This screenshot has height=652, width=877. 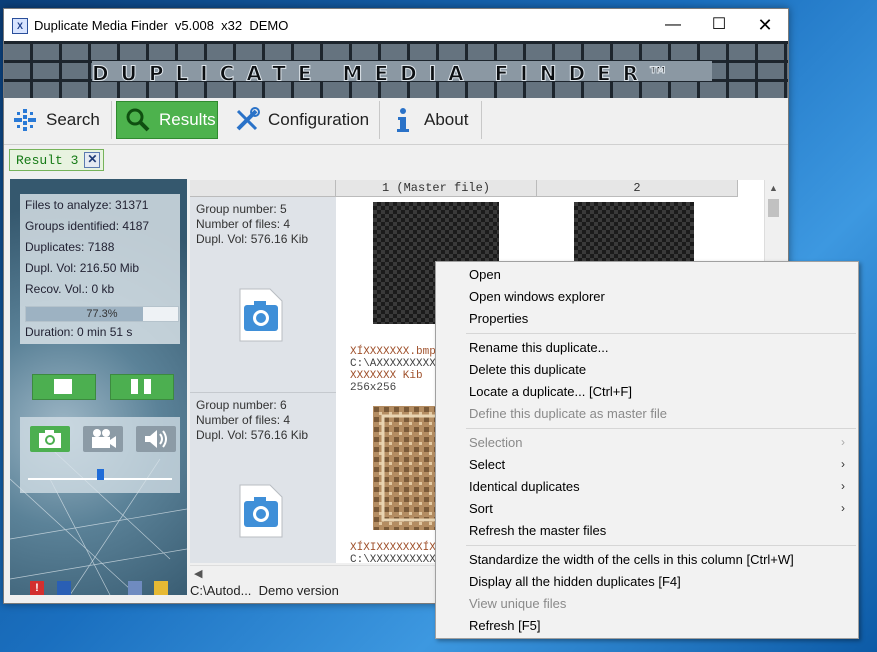 What do you see at coordinates (70, 247) in the screenshot?
I see `duplicates-count: Duplicates: 7188` at bounding box center [70, 247].